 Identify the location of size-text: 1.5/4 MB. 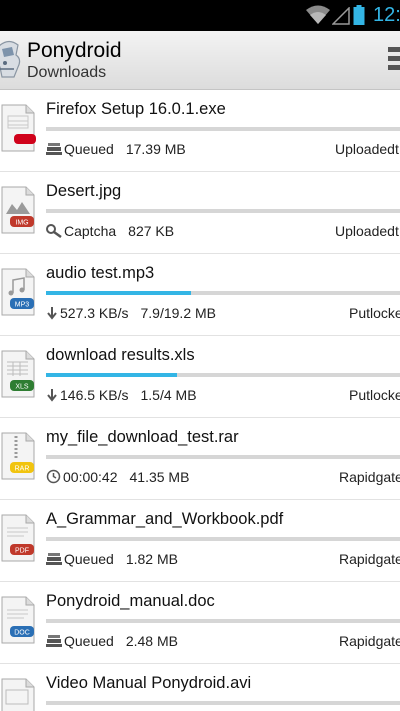
(168, 395).